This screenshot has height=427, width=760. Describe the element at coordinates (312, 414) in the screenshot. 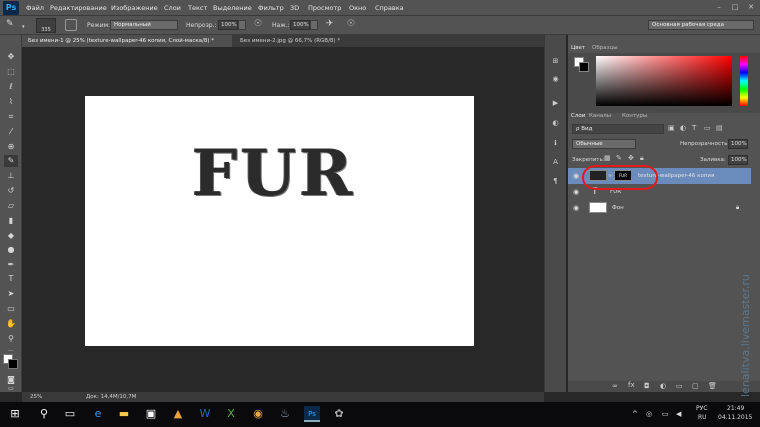

I see `photoshop-taskbar-icon: Ps` at that location.